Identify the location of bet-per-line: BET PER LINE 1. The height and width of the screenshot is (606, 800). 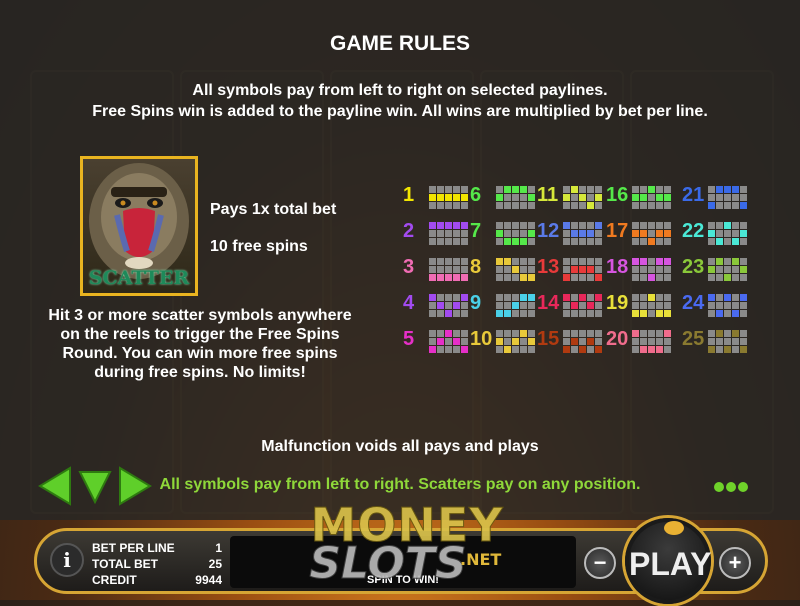
(157, 548).